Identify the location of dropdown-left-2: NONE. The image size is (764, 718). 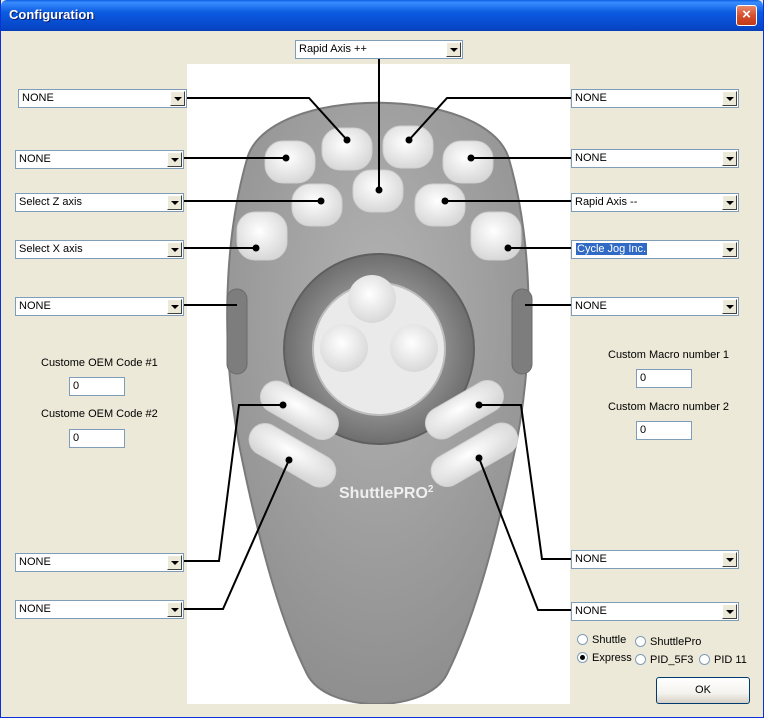
(99, 159).